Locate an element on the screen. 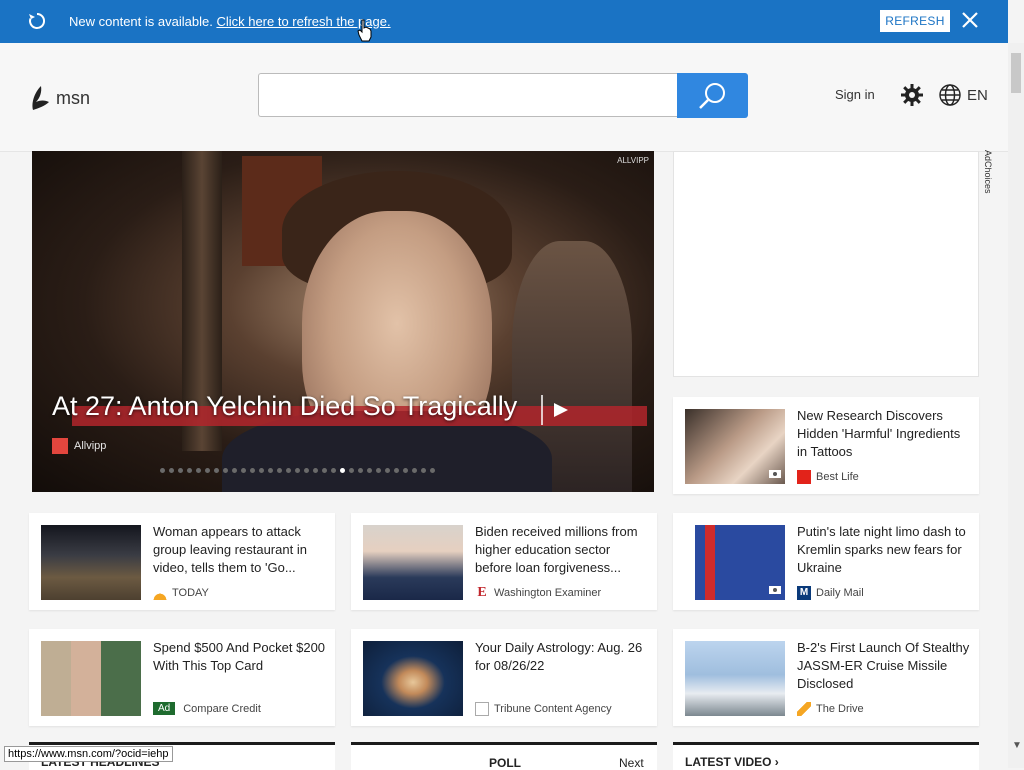 This screenshot has width=1024, height=770. play-icon is located at coordinates (557, 410).